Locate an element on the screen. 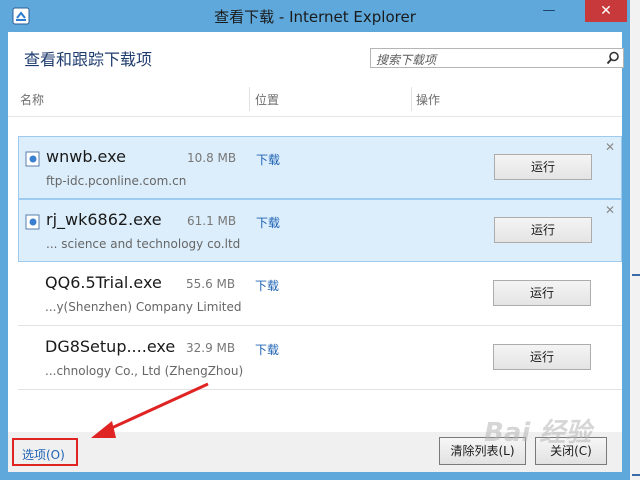  close-icon: ✕ is located at coordinates (606, 11).